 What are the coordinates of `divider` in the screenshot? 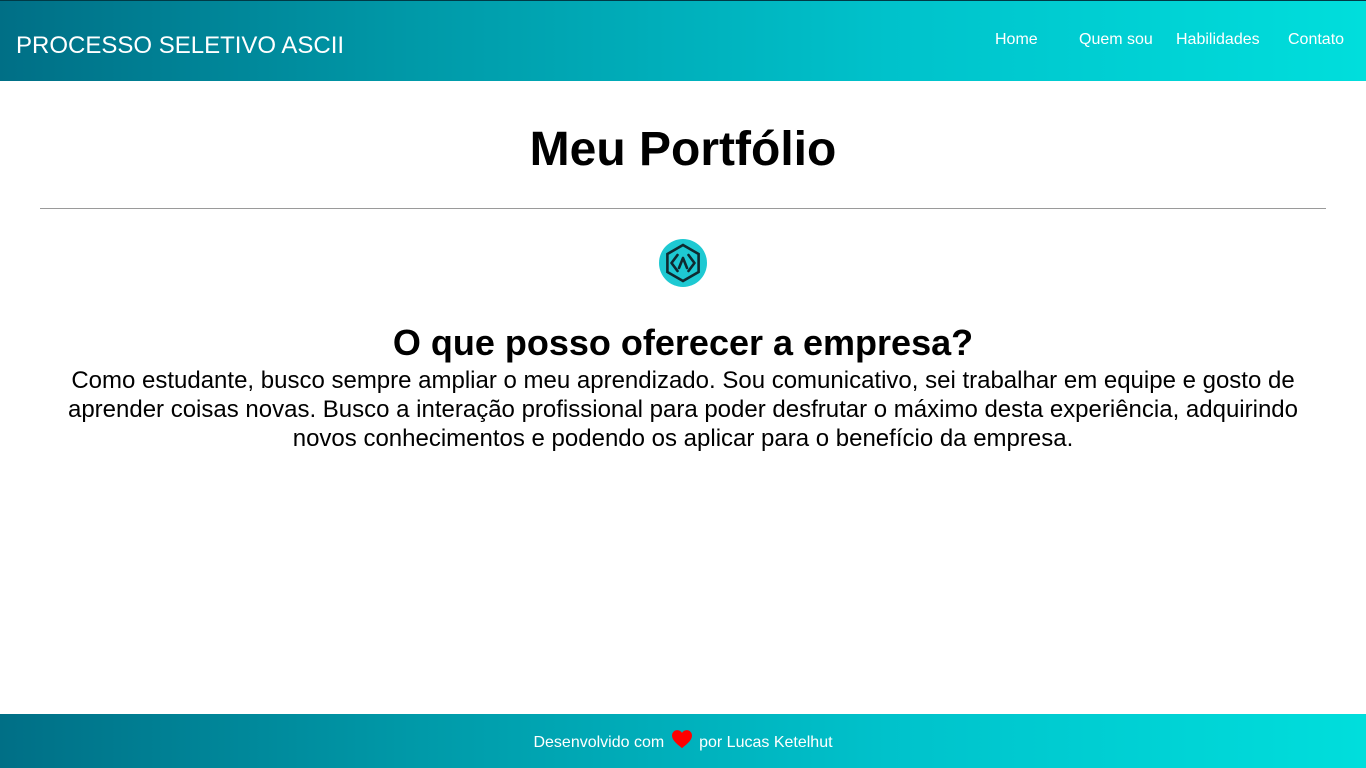 It's located at (683, 208).